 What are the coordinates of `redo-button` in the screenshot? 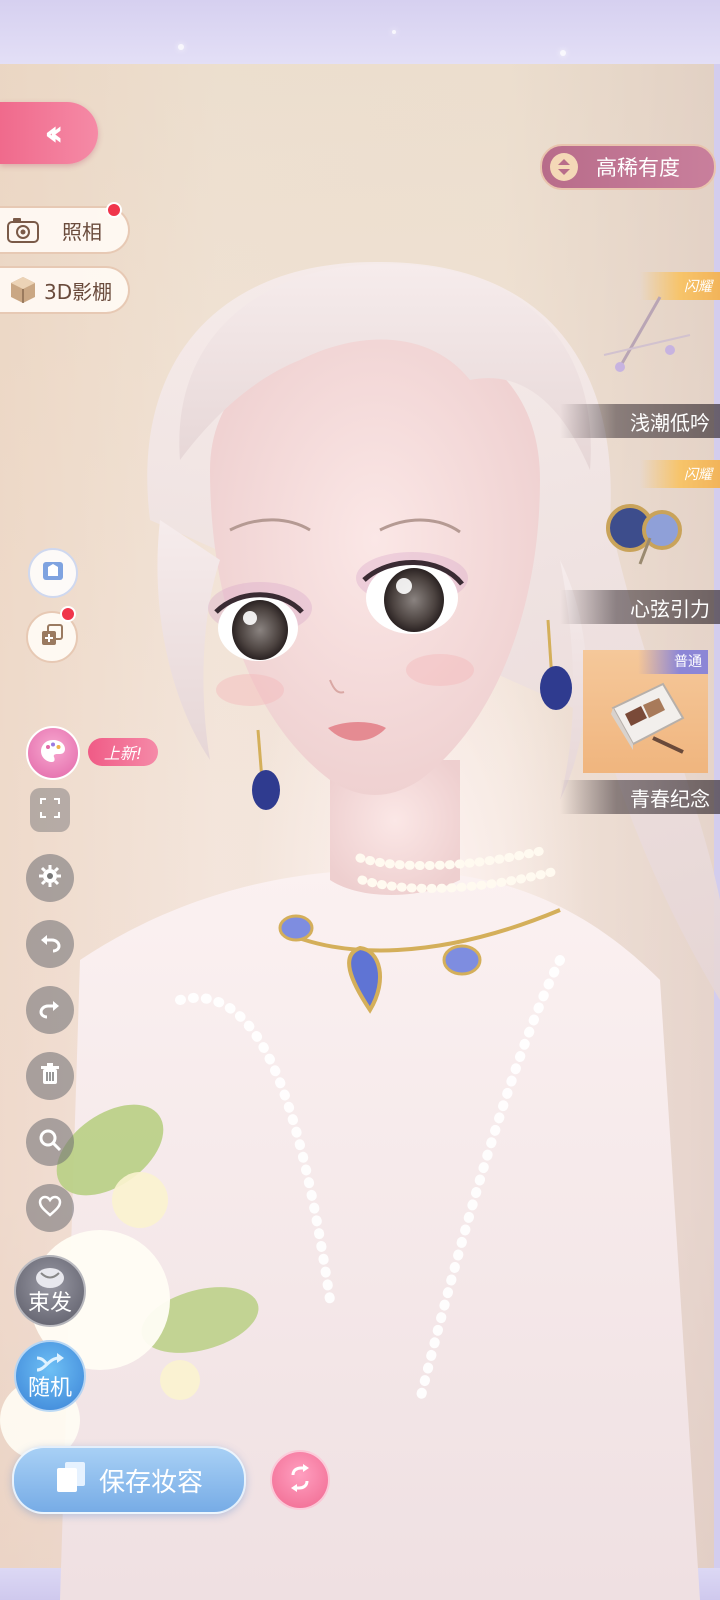 It's located at (50, 1010).